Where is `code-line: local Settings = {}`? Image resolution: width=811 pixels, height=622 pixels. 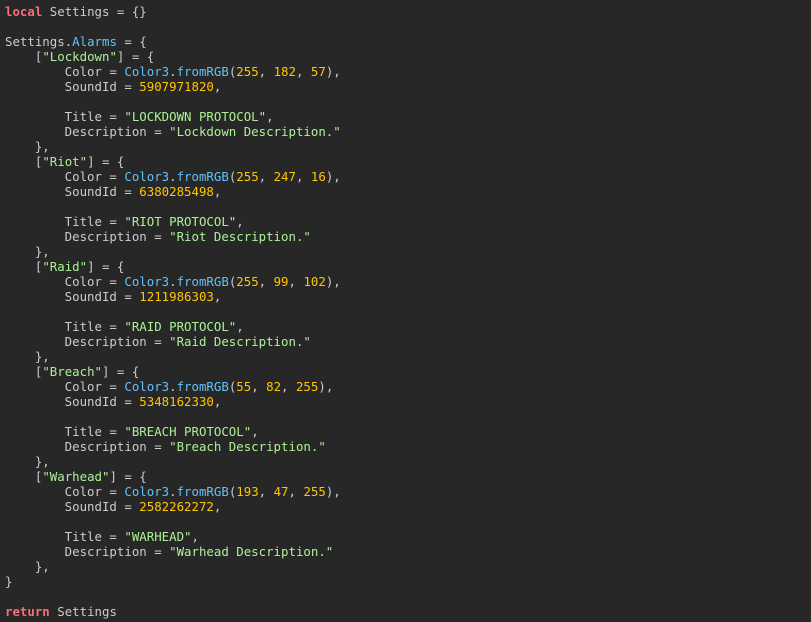
code-line: local Settings = {} is located at coordinates (408, 11).